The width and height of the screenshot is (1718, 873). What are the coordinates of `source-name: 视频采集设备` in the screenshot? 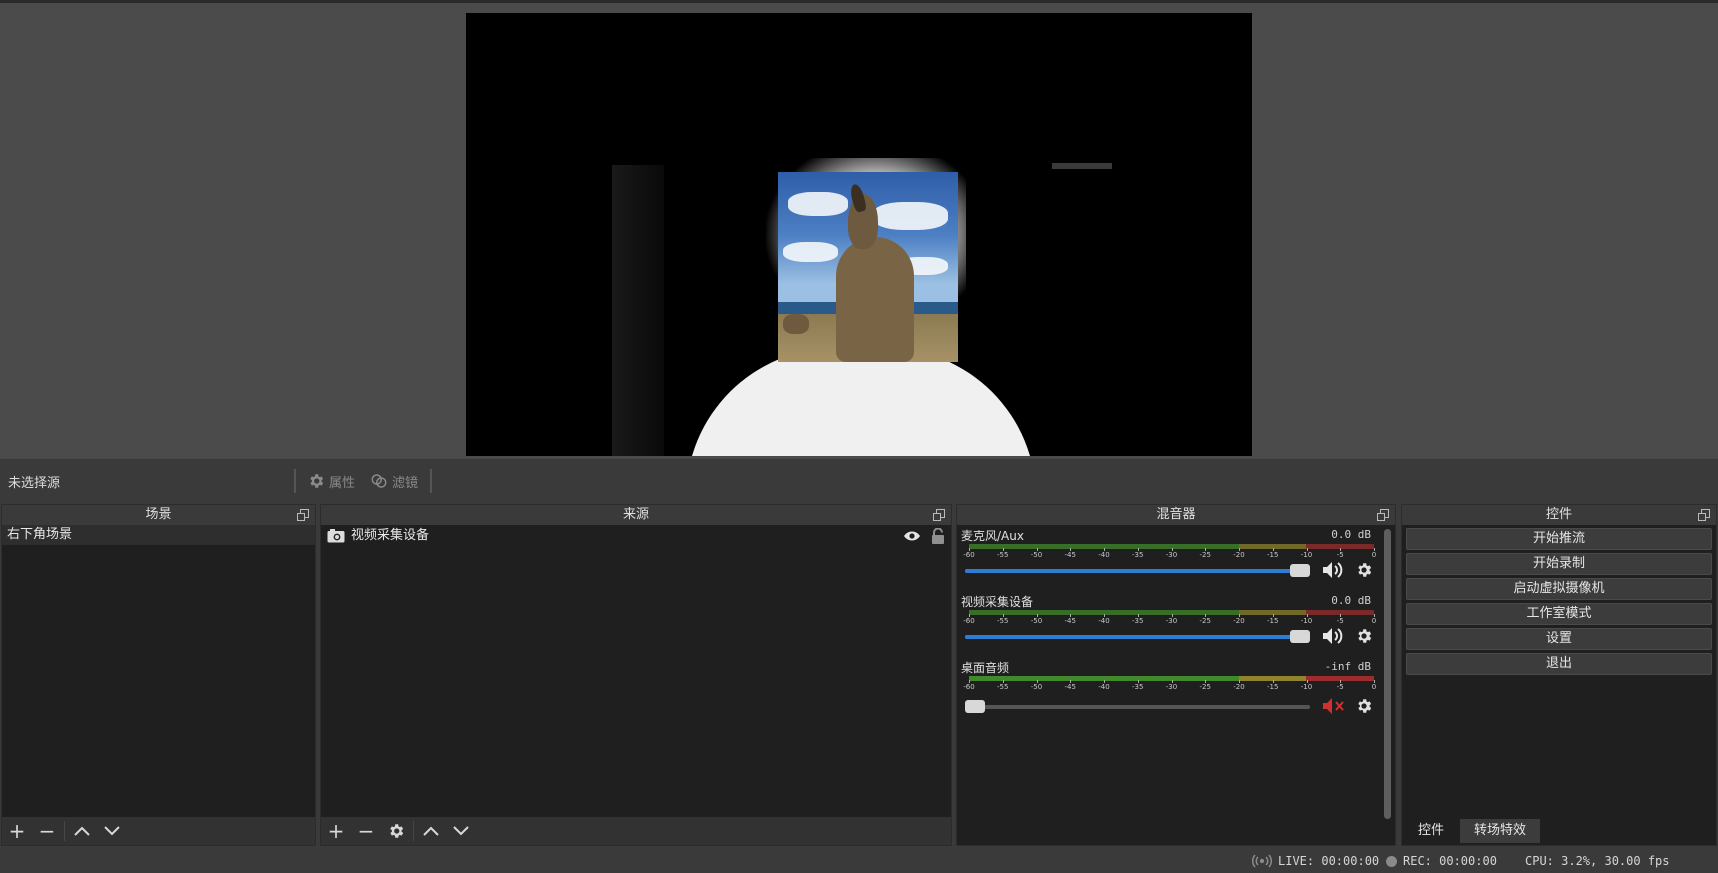 It's located at (390, 535).